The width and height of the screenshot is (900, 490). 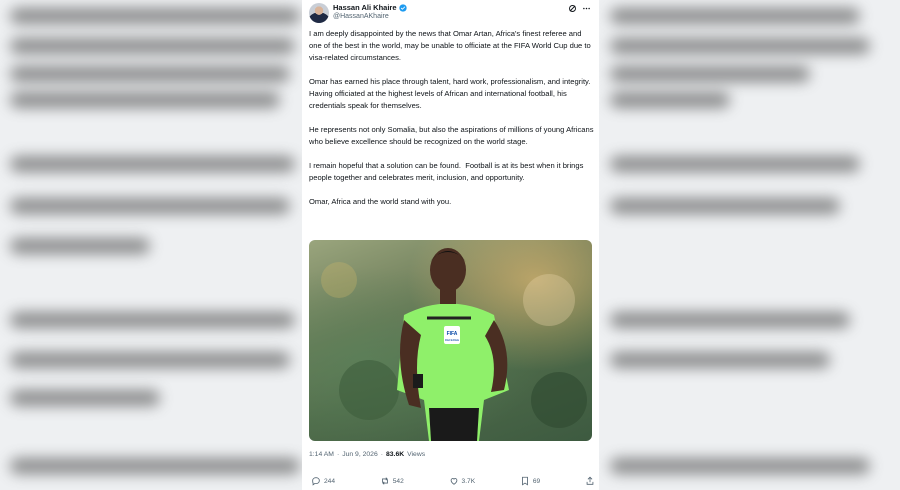 I want to click on bookmark-icon, so click(x=524, y=481).